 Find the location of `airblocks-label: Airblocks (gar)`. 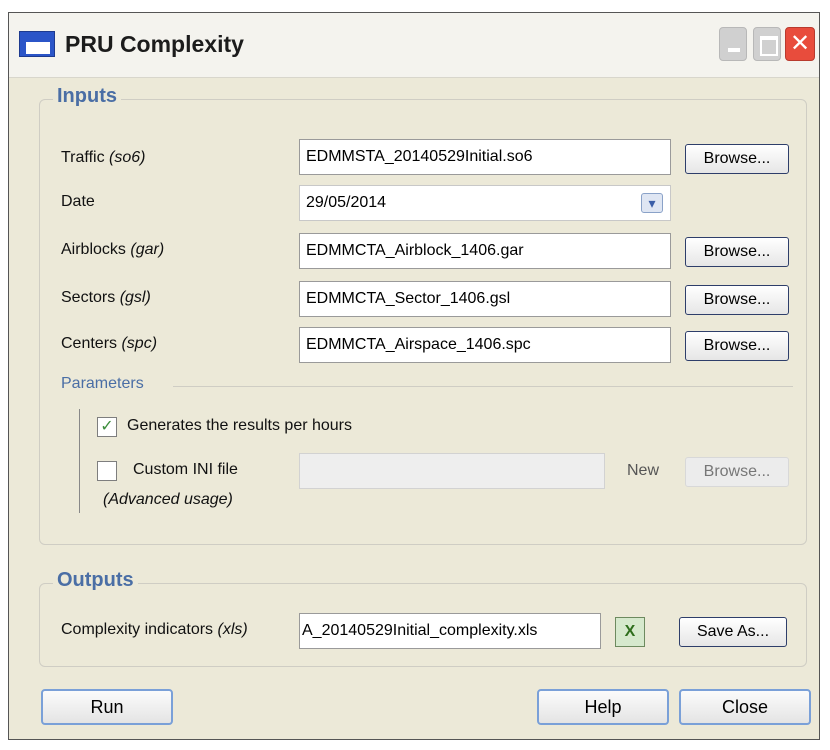

airblocks-label: Airblocks (gar) is located at coordinates (112, 250).